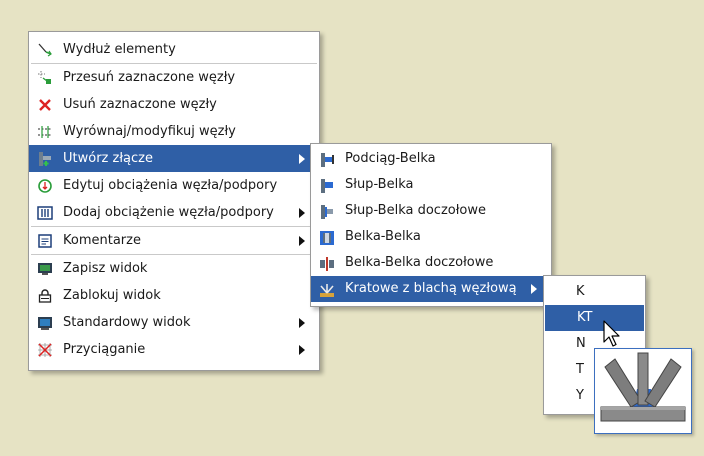 This screenshot has height=456, width=704. I want to click on menu-item-label: Zablokuj widok, so click(112, 295).